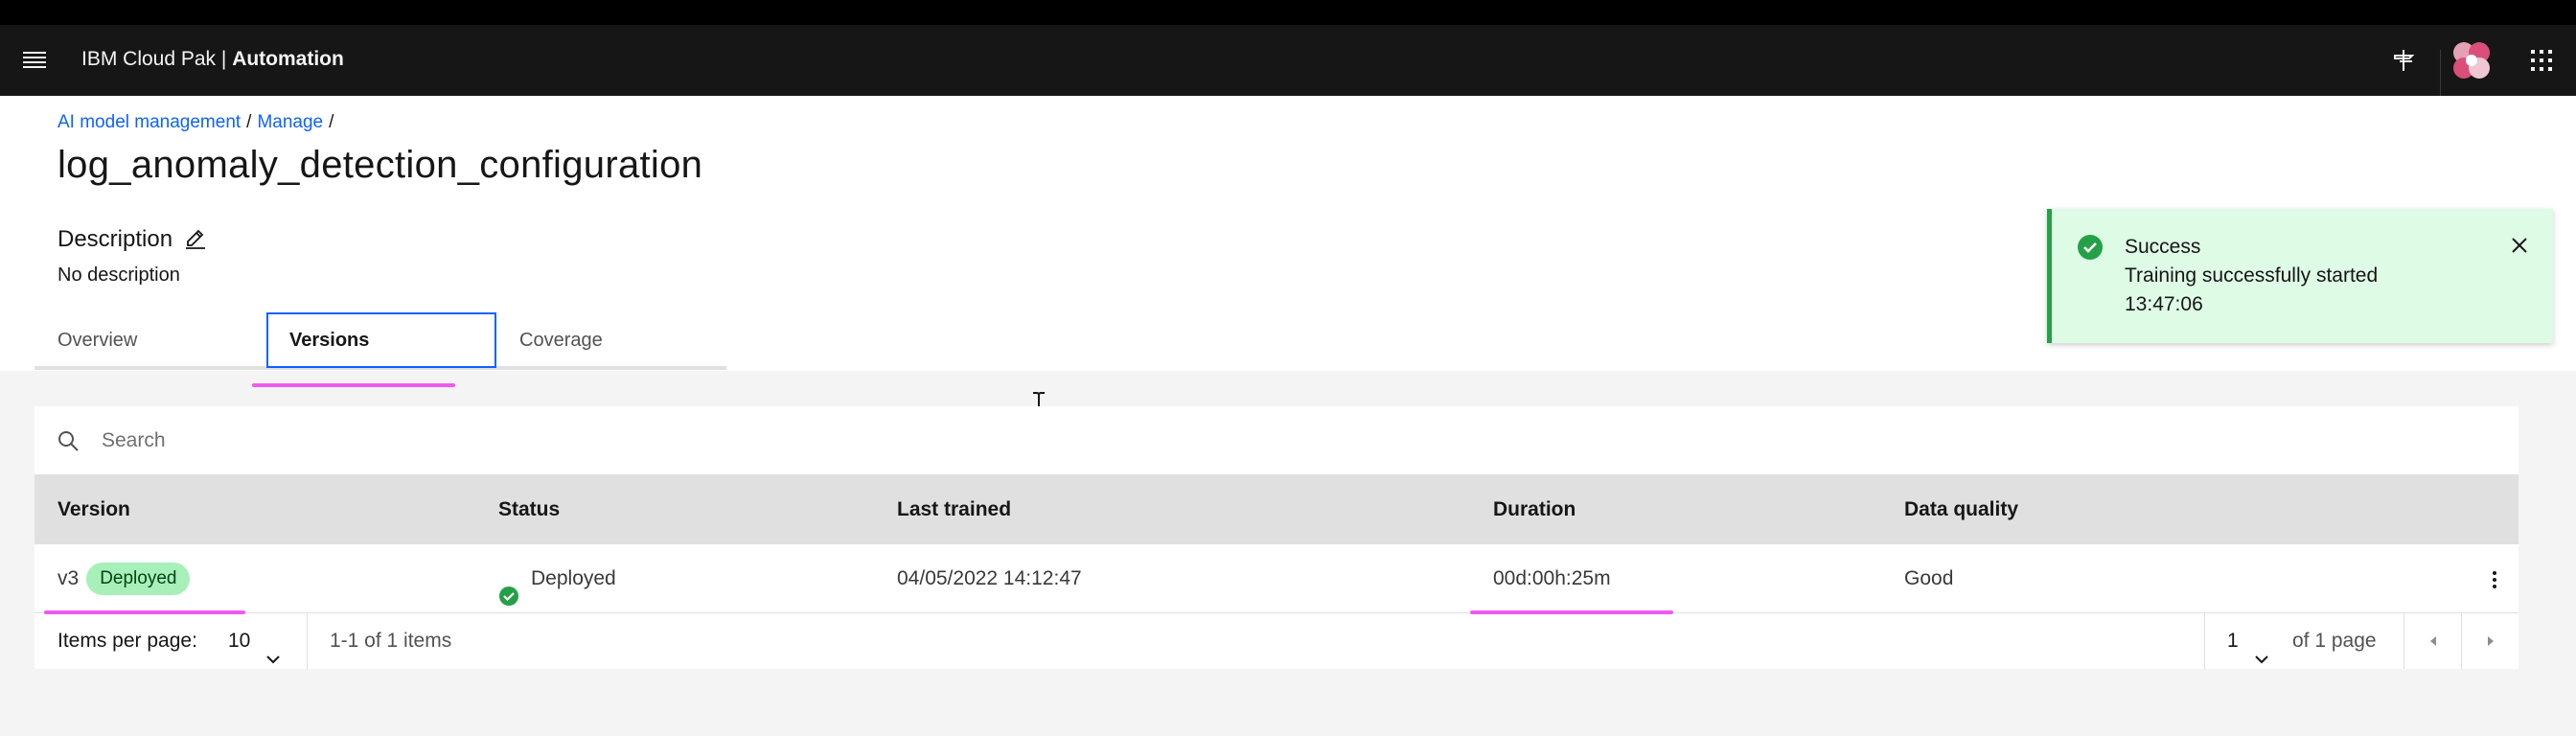 The image size is (2576, 736). What do you see at coordinates (1288, 73) in the screenshot?
I see `app-header: IBM Cloud Pak | Automation` at bounding box center [1288, 73].